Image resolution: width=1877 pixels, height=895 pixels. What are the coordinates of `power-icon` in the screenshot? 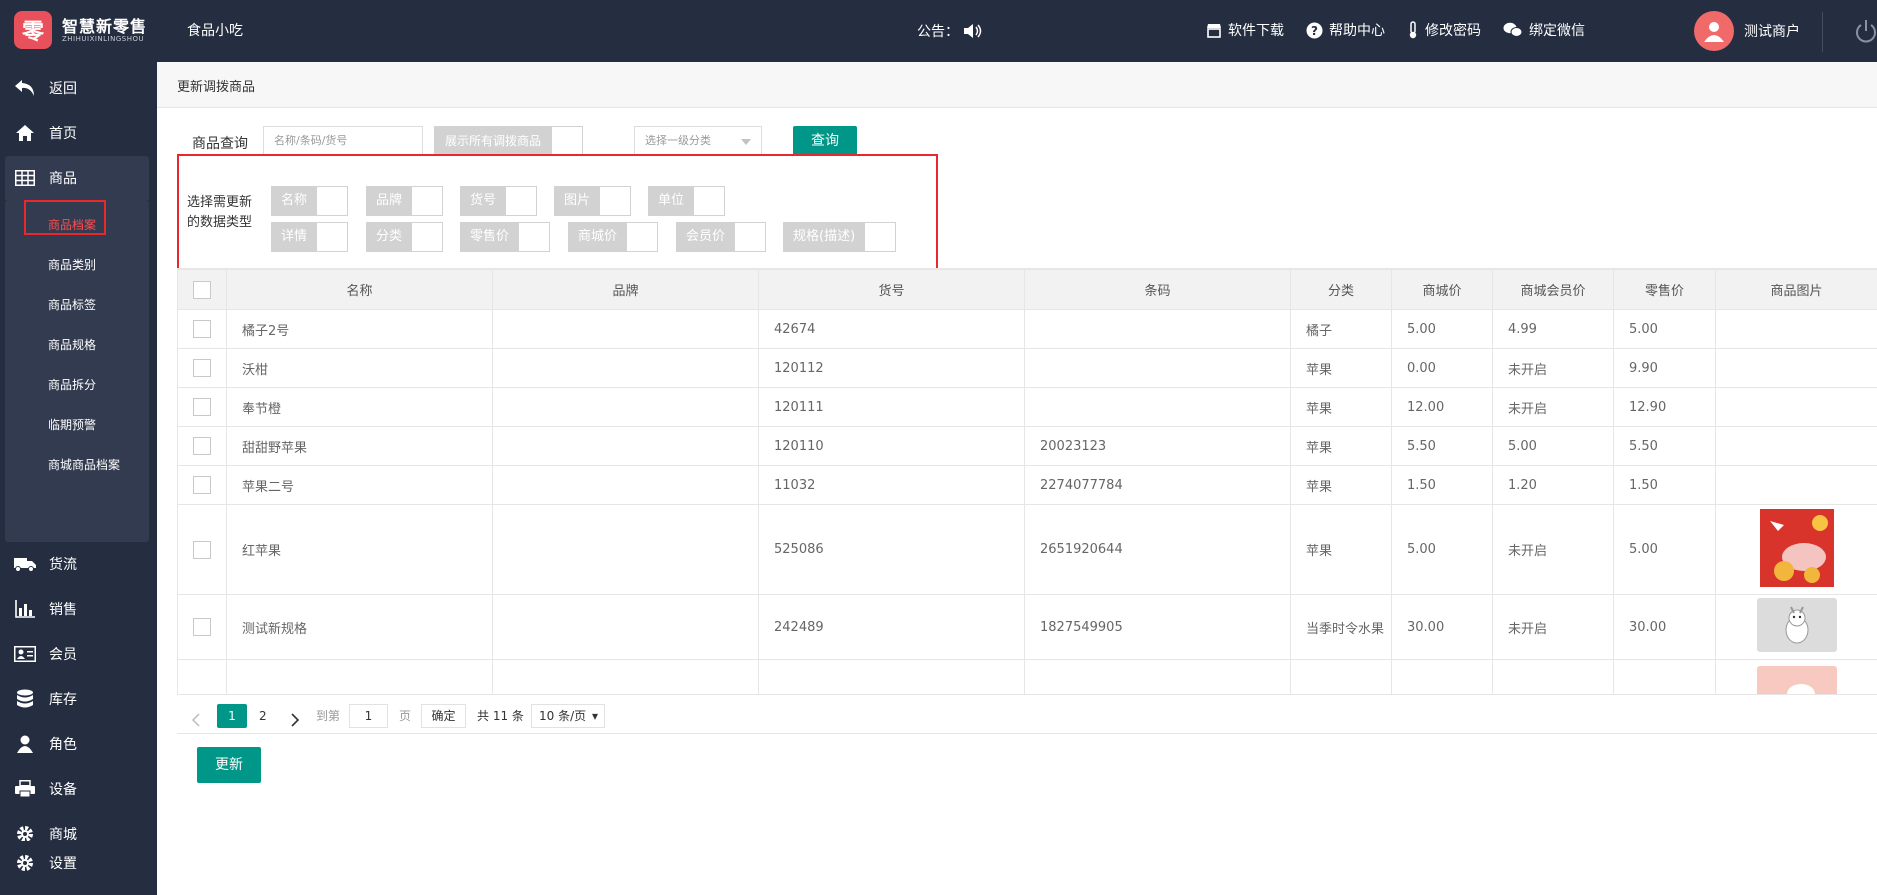 It's located at (1866, 31).